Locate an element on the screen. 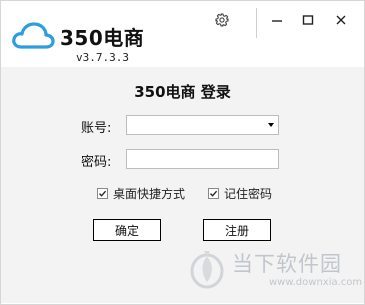  titlebar-separator is located at coordinates (256, 23).